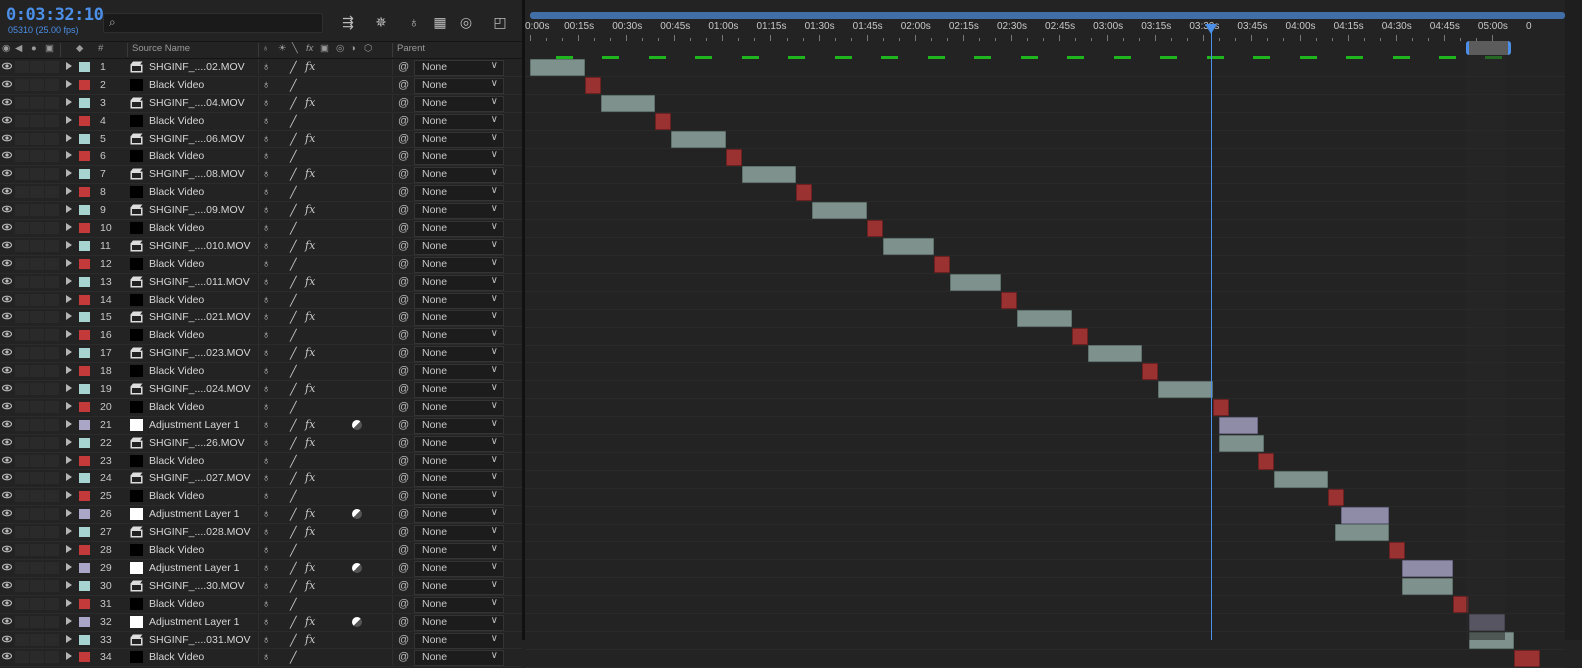 The height and width of the screenshot is (668, 1582). I want to click on layer-row: 28 Black Video ♁ ╱ @ None ∨, so click(261, 551).